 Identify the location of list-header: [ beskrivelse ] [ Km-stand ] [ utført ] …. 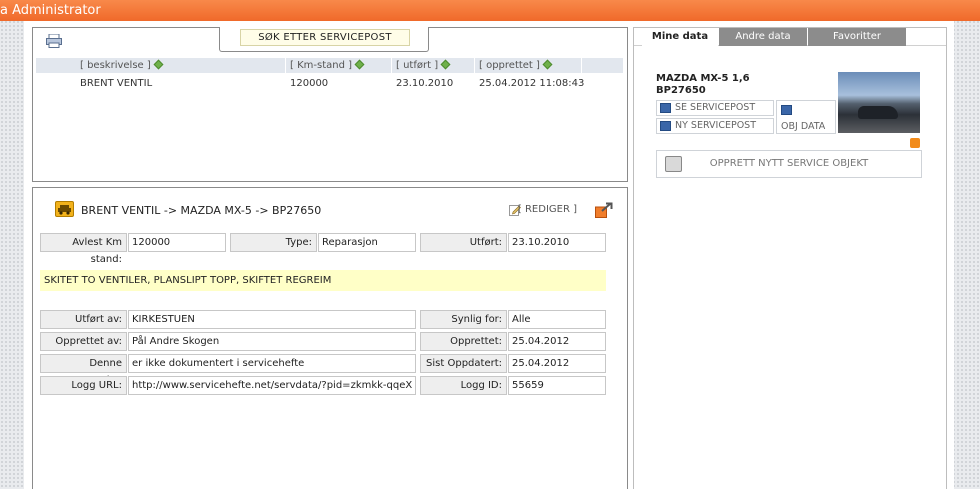
(329, 65).